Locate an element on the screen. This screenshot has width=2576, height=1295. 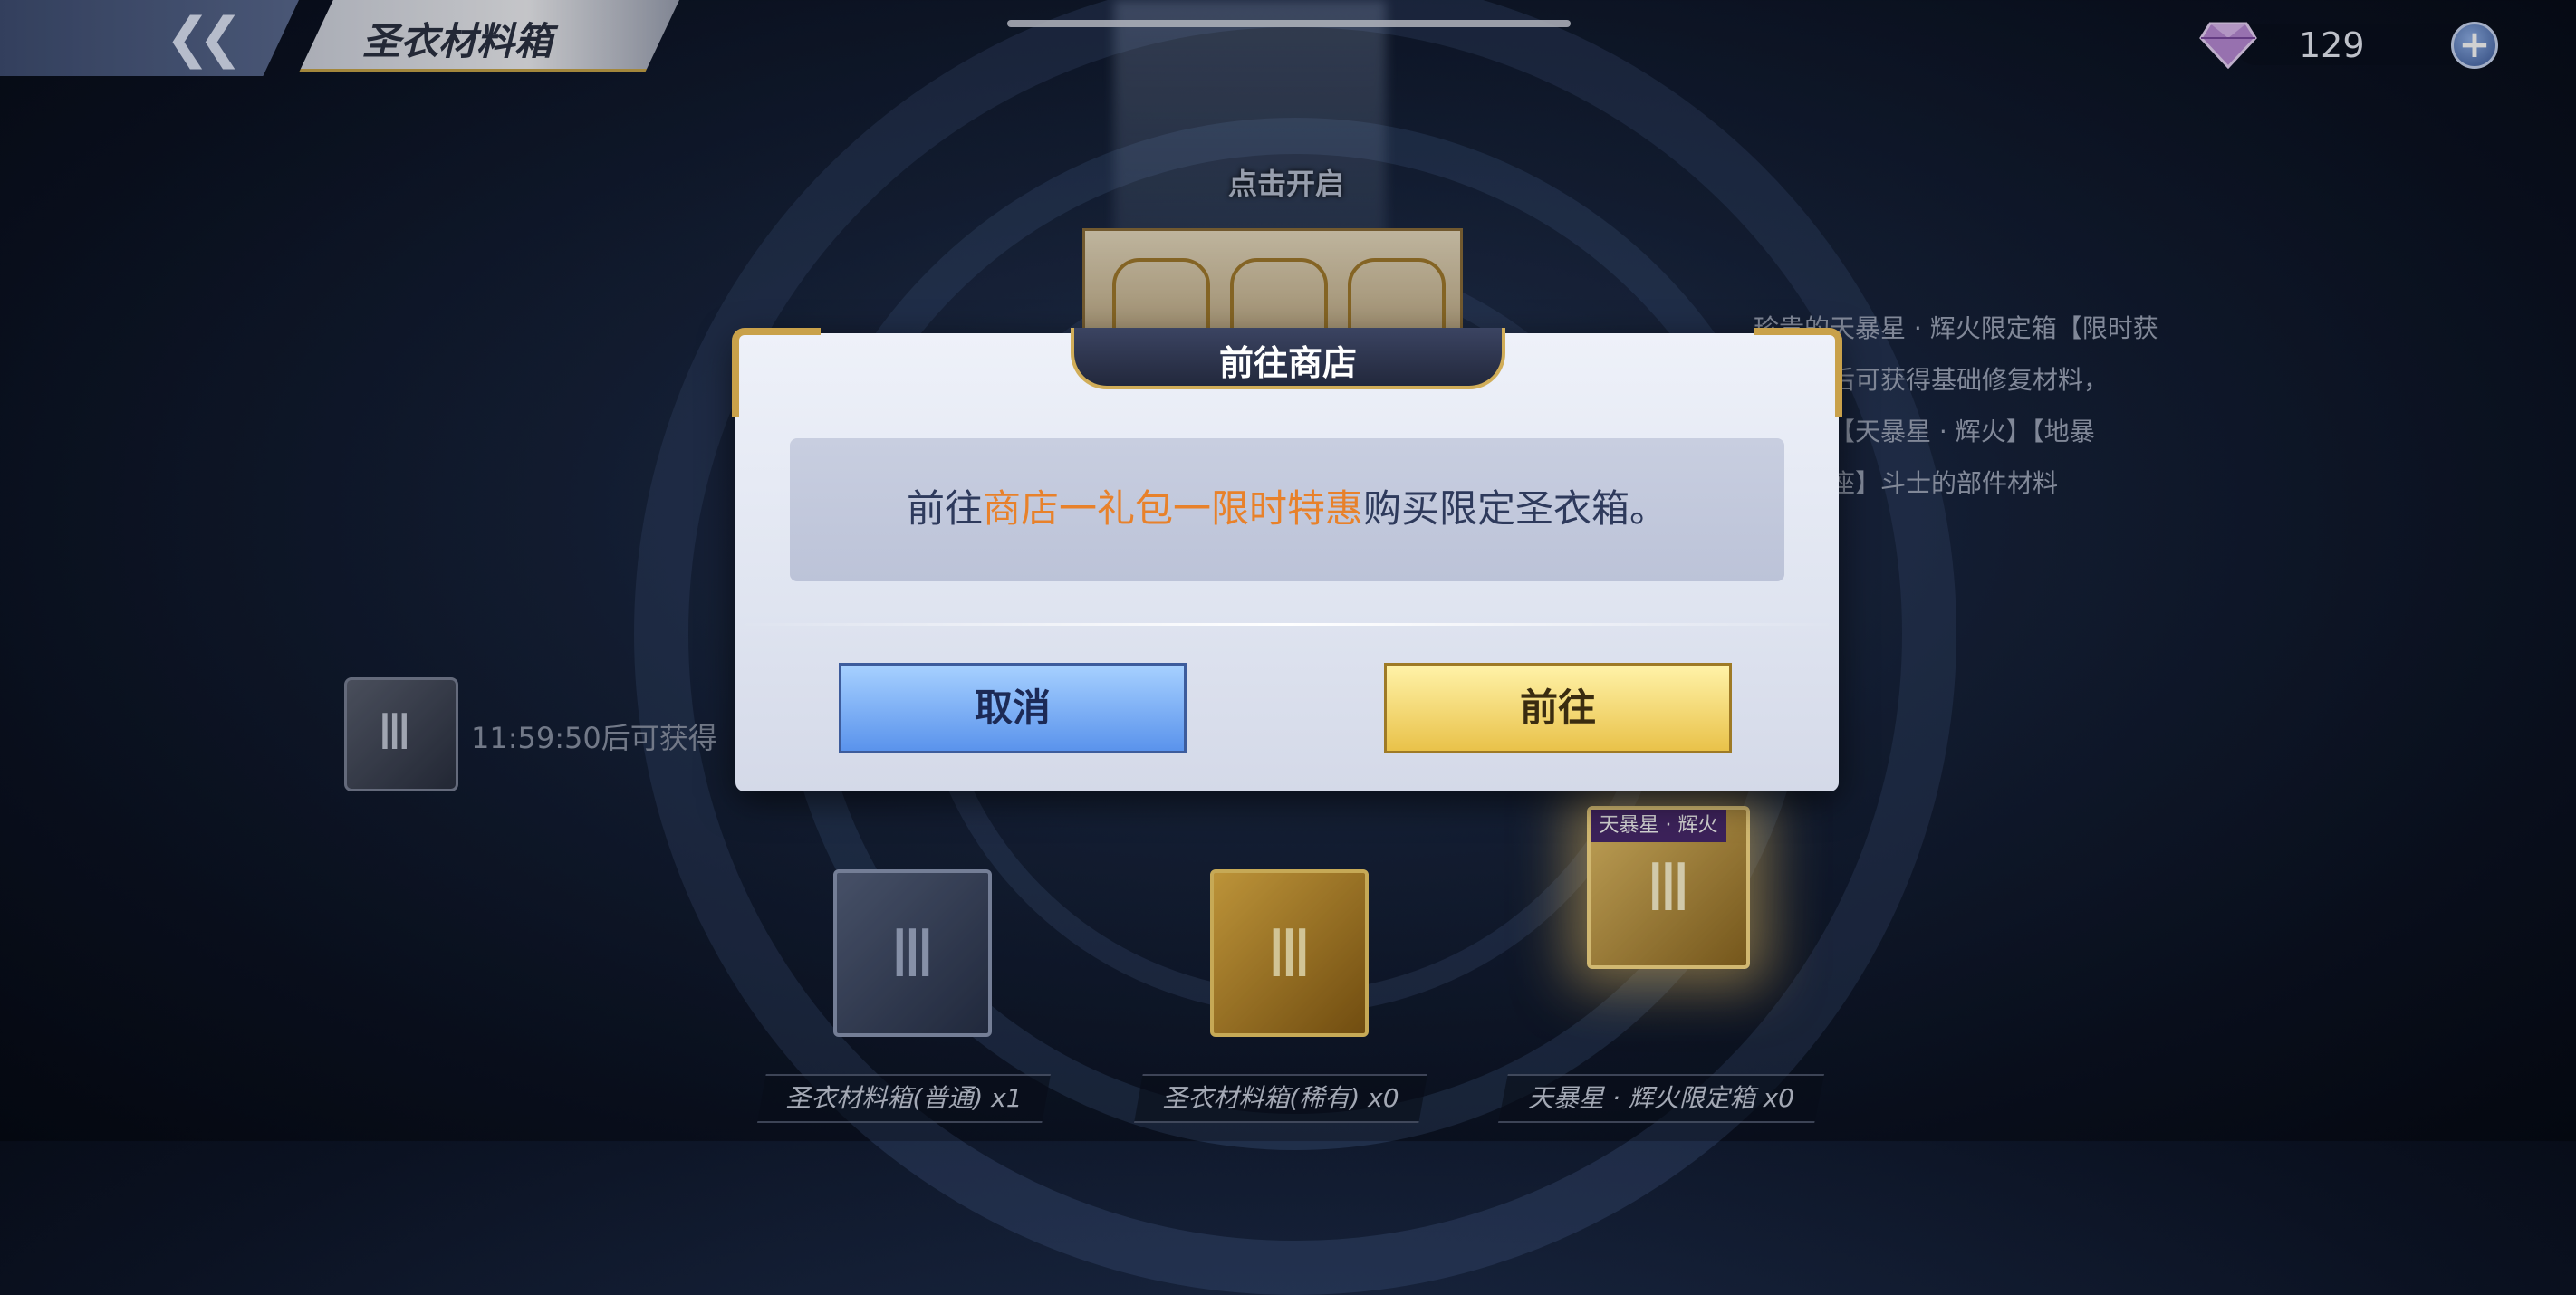
dialog-title: 前往商店 is located at coordinates (1287, 363).